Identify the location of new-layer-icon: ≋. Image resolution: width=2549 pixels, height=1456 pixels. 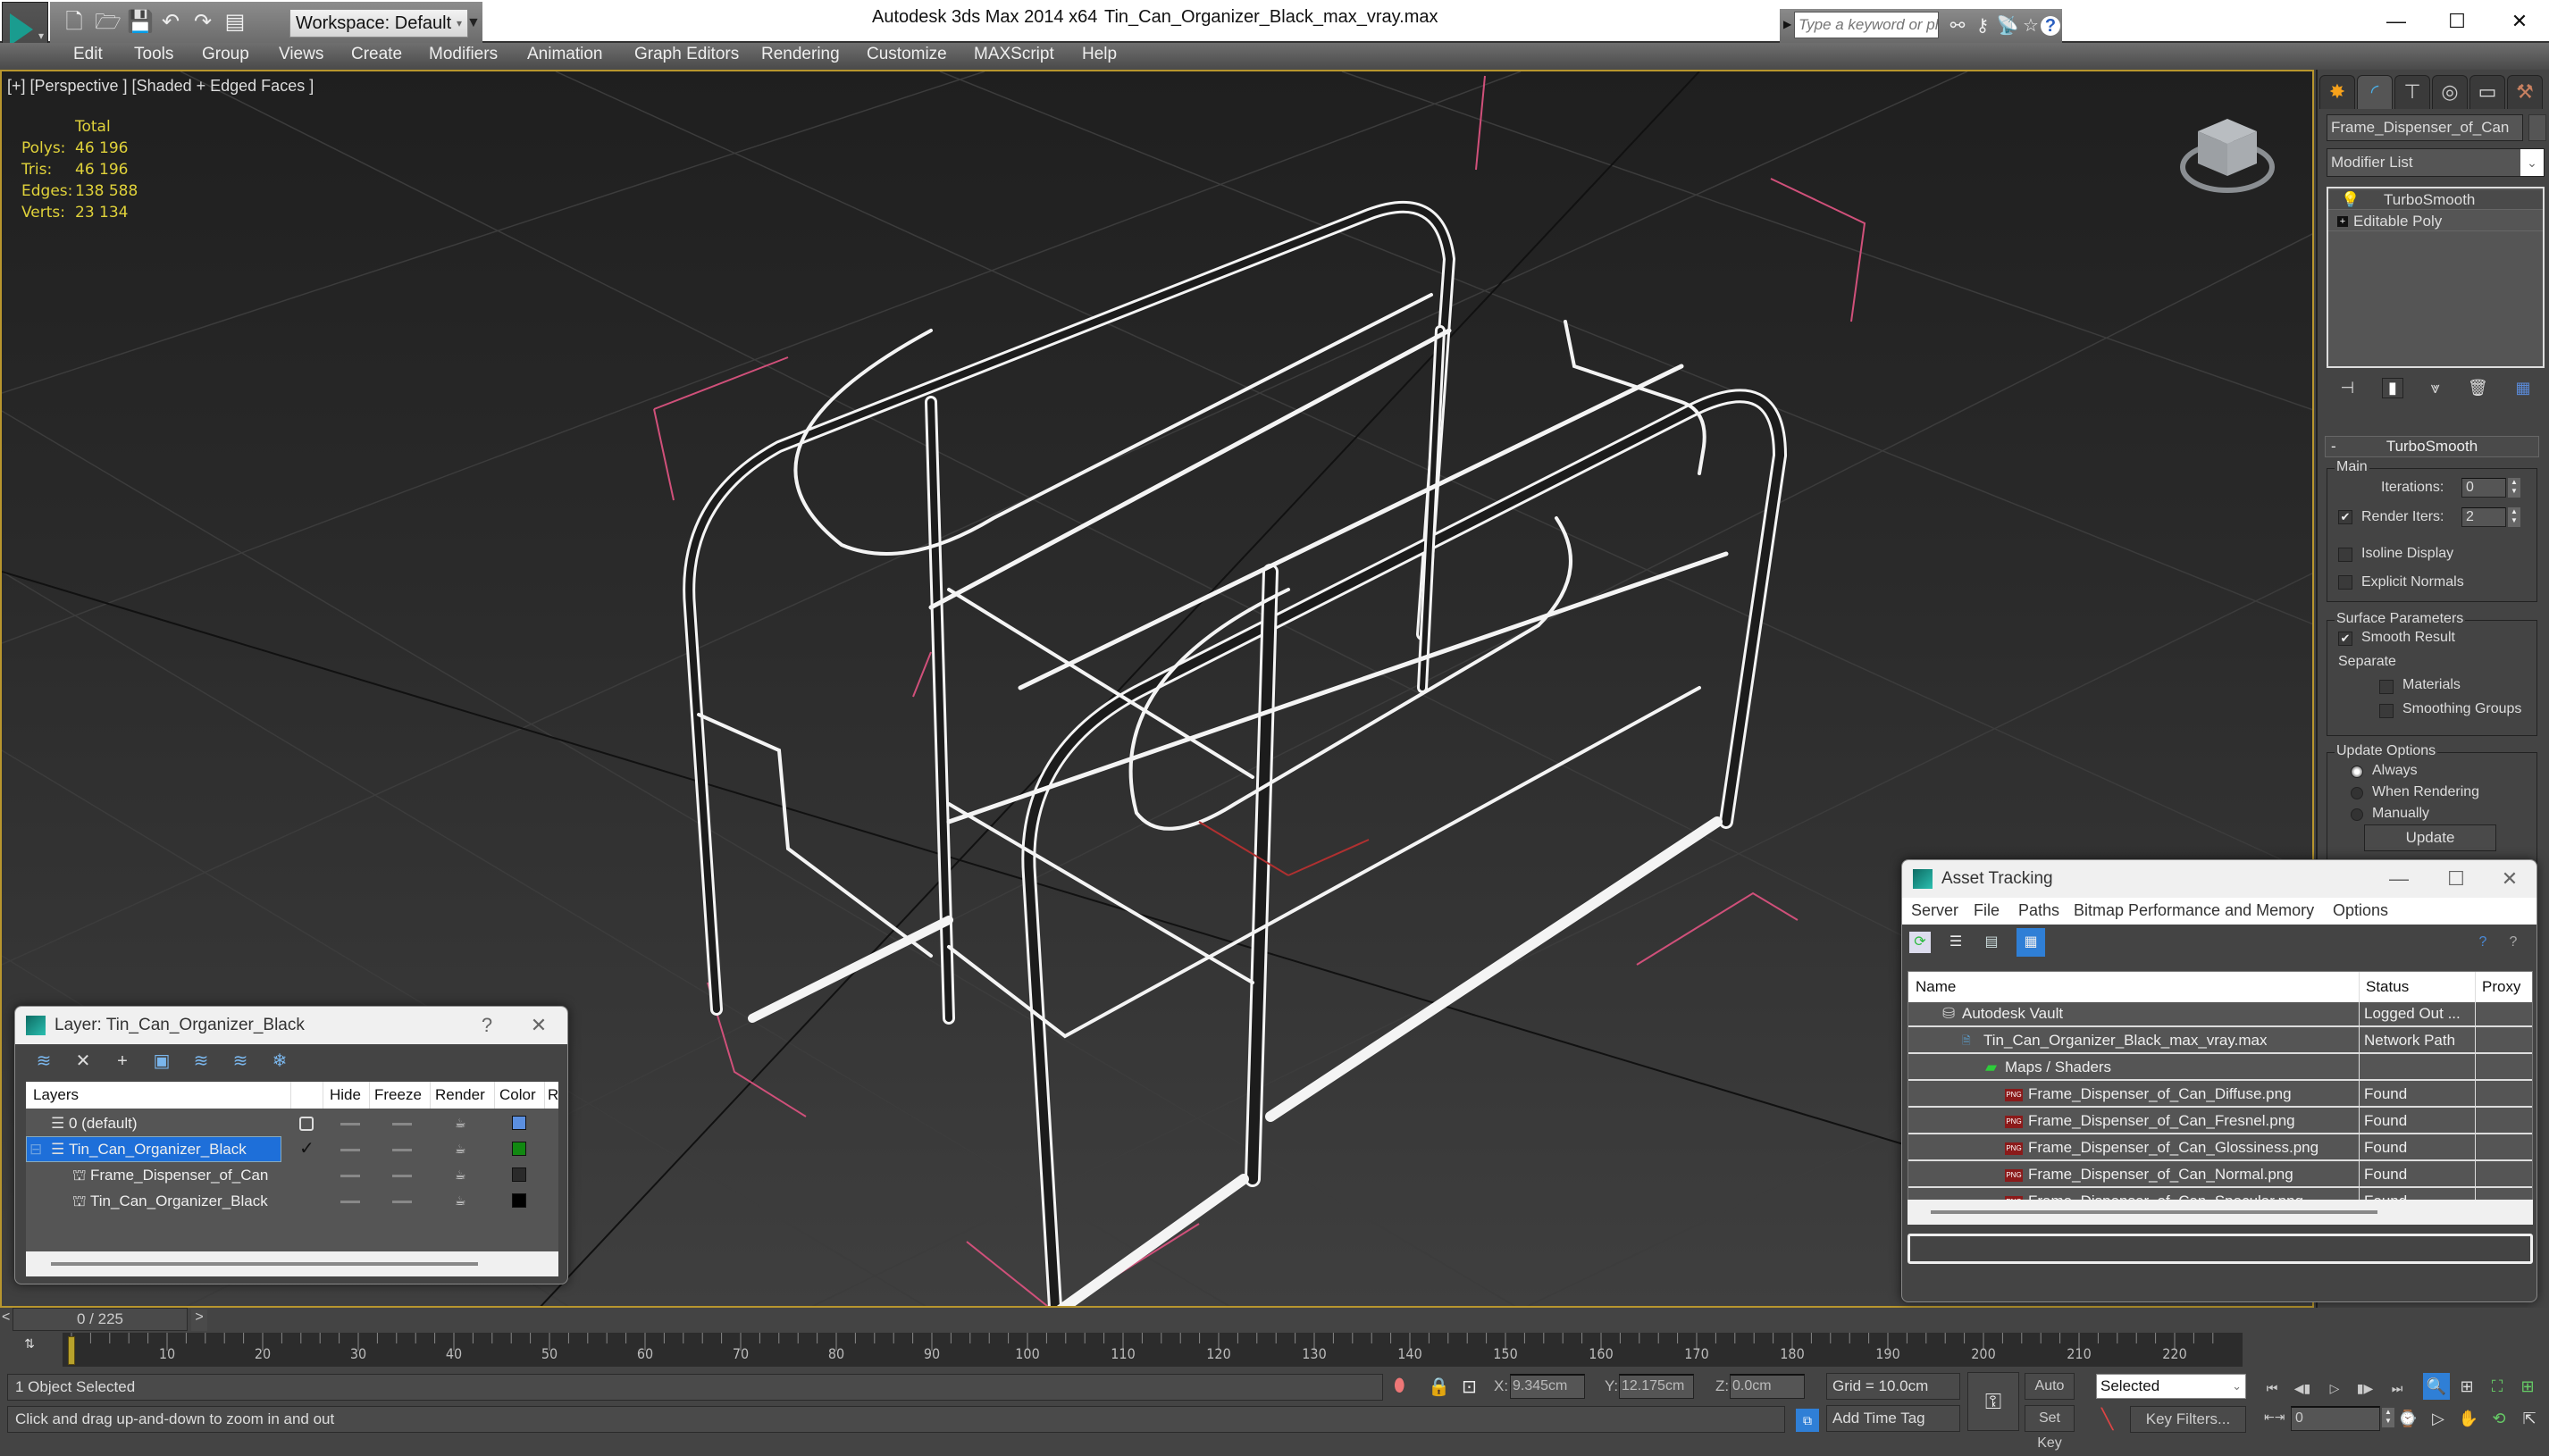
(43, 1061).